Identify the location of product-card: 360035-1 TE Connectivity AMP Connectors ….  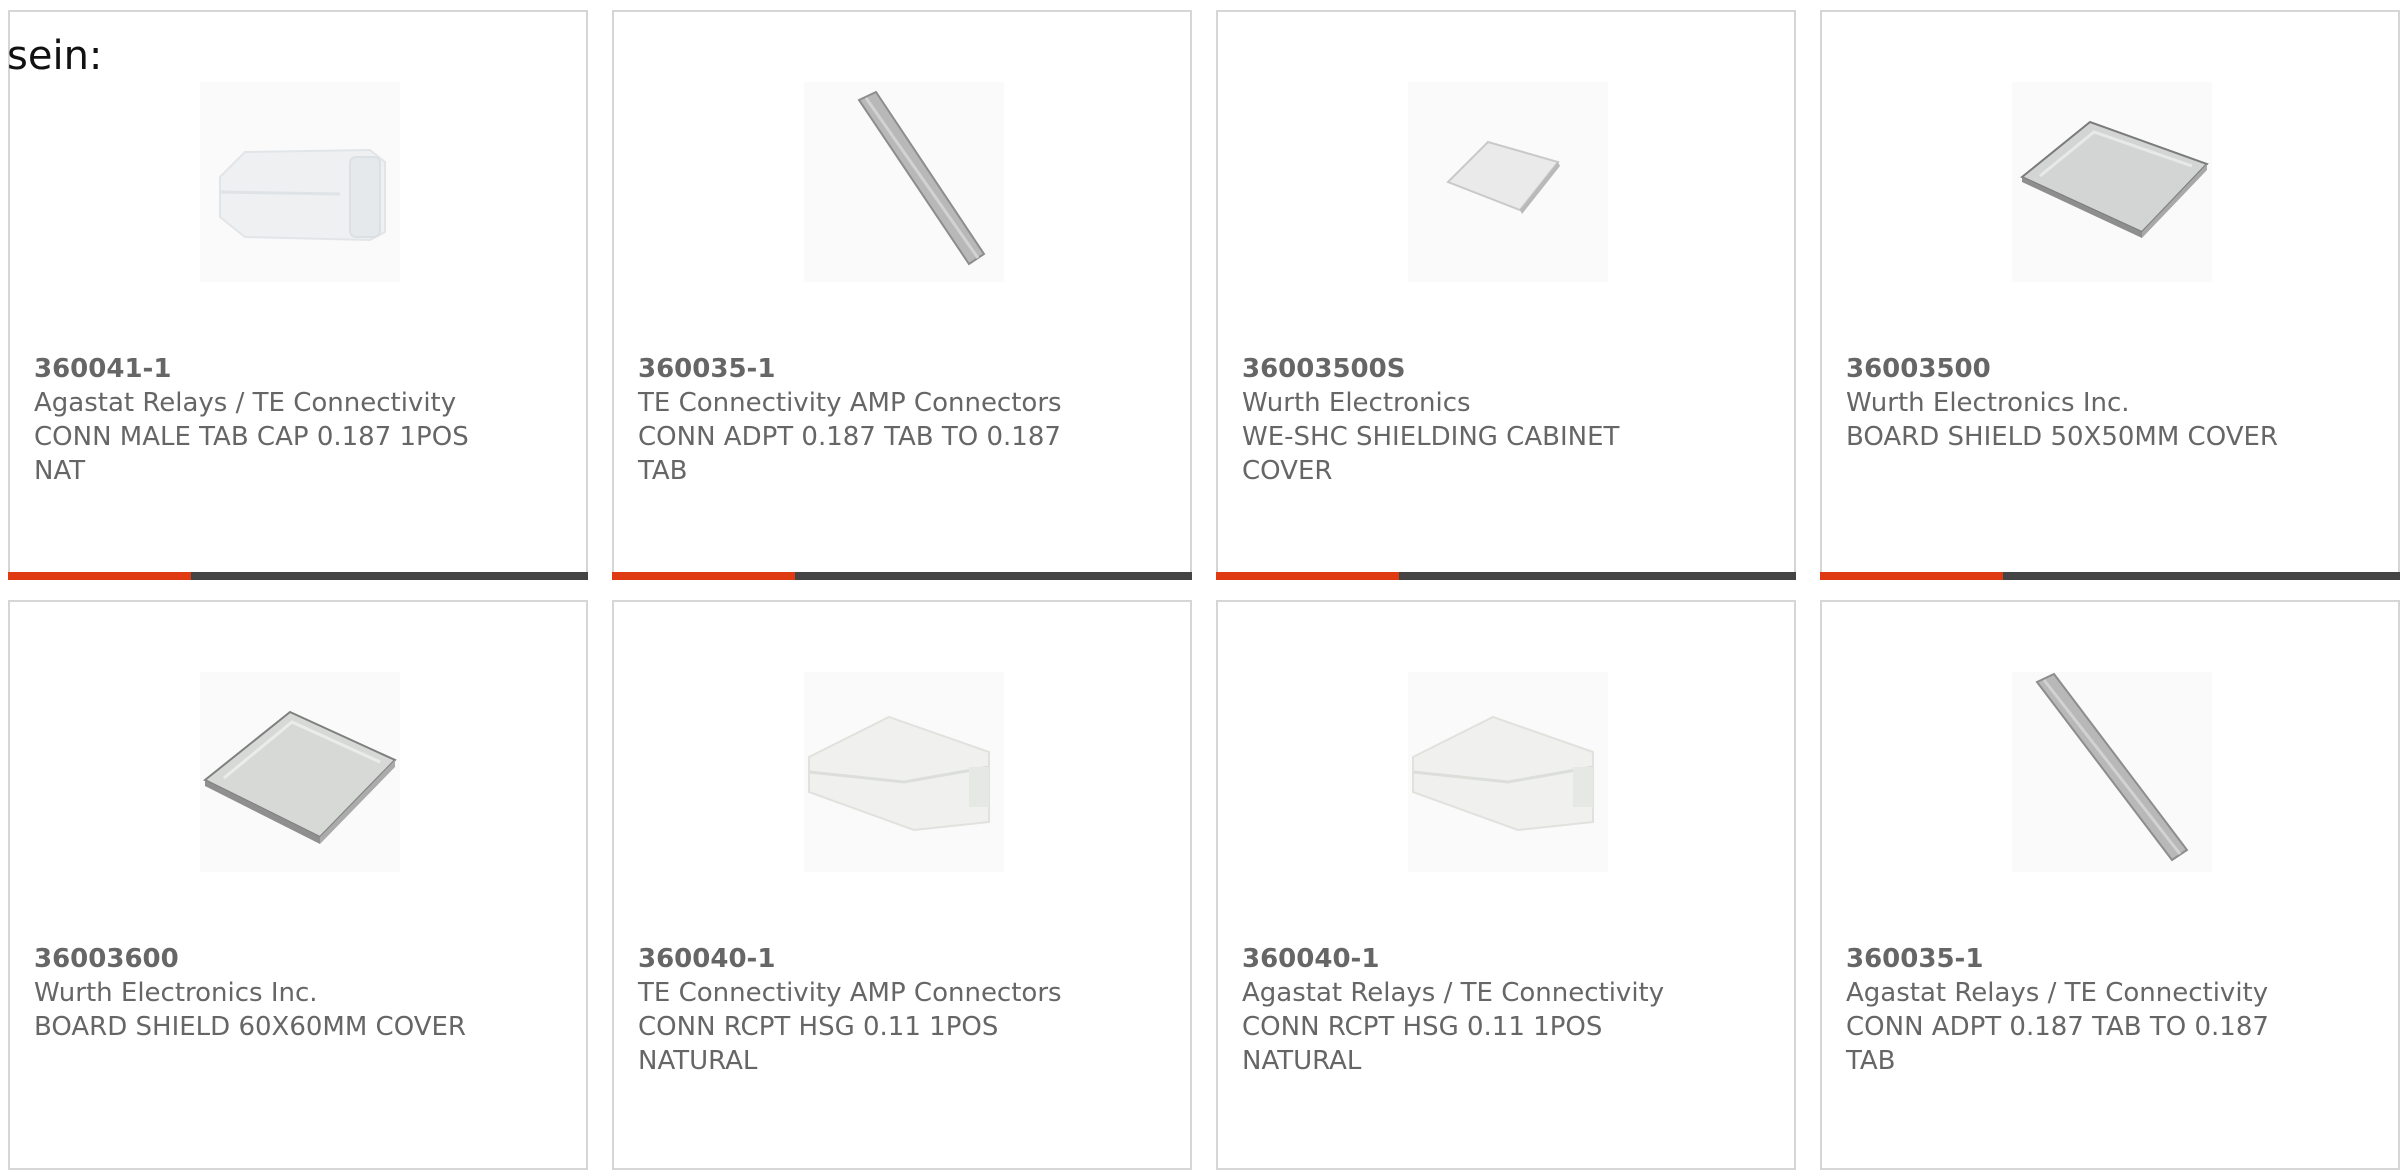
(902, 295).